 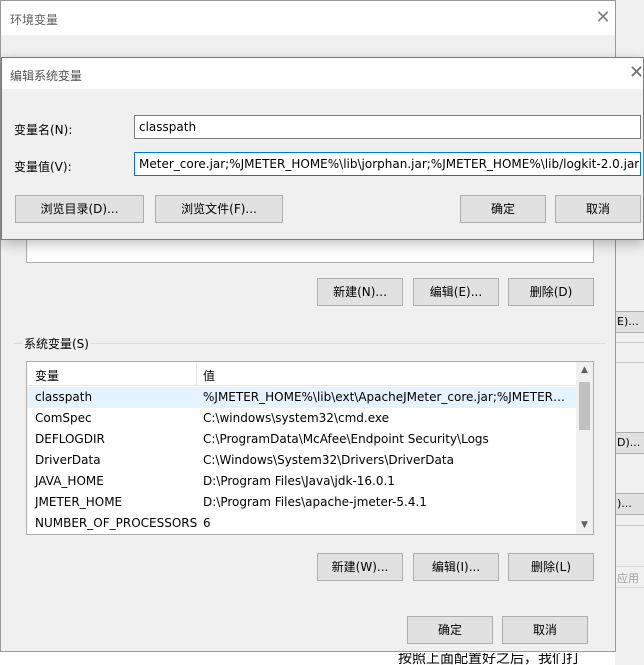 I want to click on column-header-variable: 变量, so click(x=47, y=375).